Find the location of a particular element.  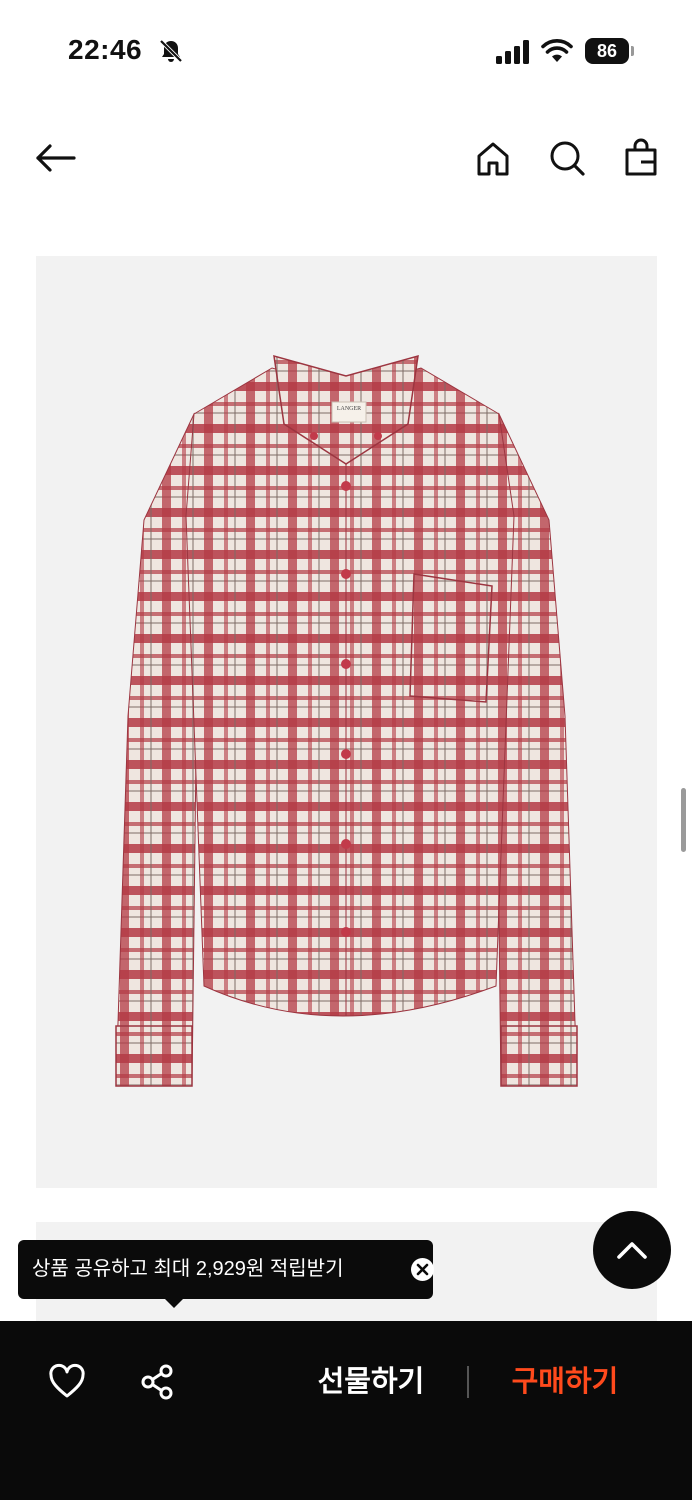

scroll-to-top-button is located at coordinates (632, 1250).